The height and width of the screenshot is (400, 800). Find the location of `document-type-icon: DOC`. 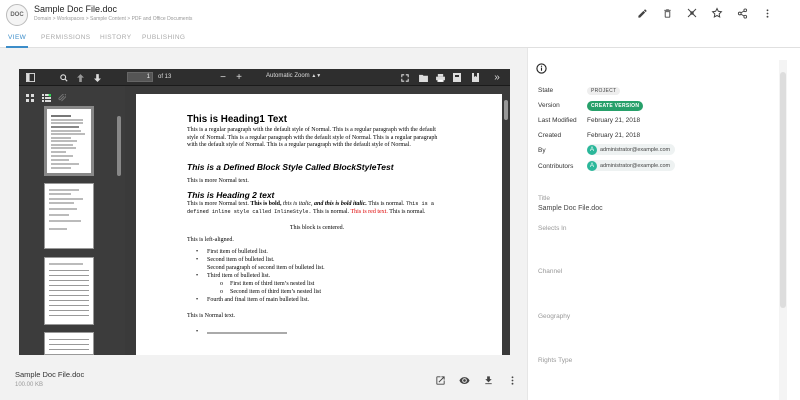

document-type-icon: DOC is located at coordinates (17, 15).